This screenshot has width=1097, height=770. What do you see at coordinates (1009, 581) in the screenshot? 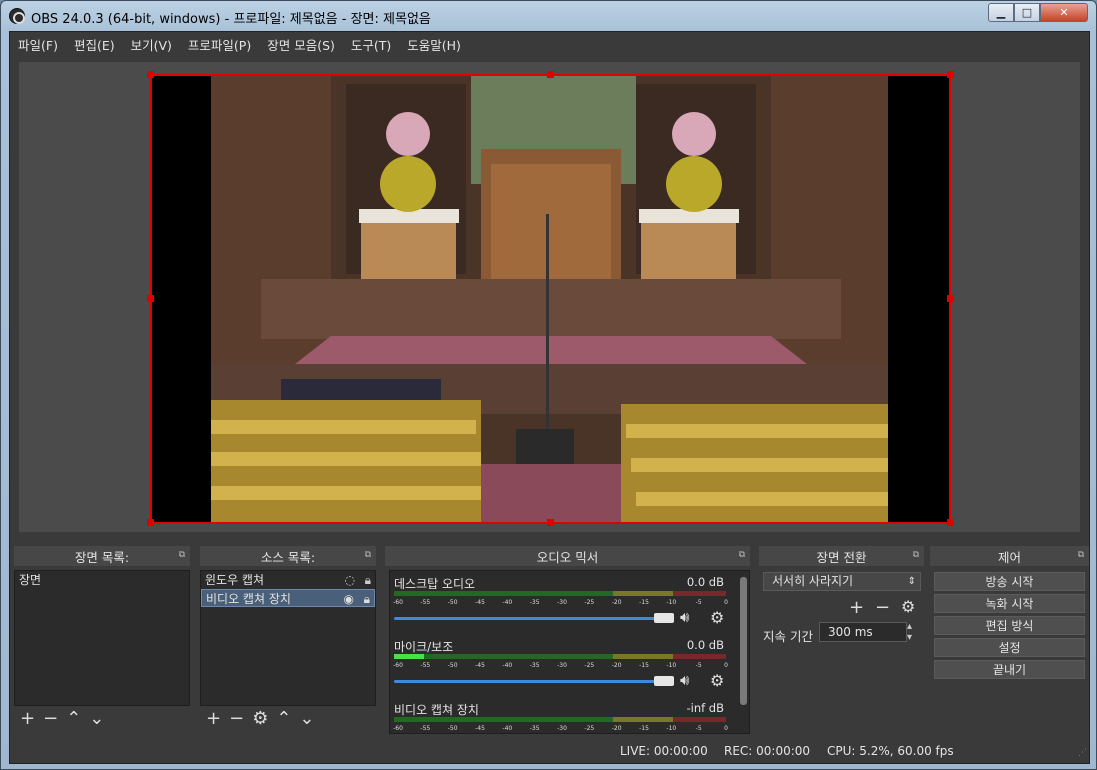
I see `start-streaming-button: 방송 시작` at bounding box center [1009, 581].